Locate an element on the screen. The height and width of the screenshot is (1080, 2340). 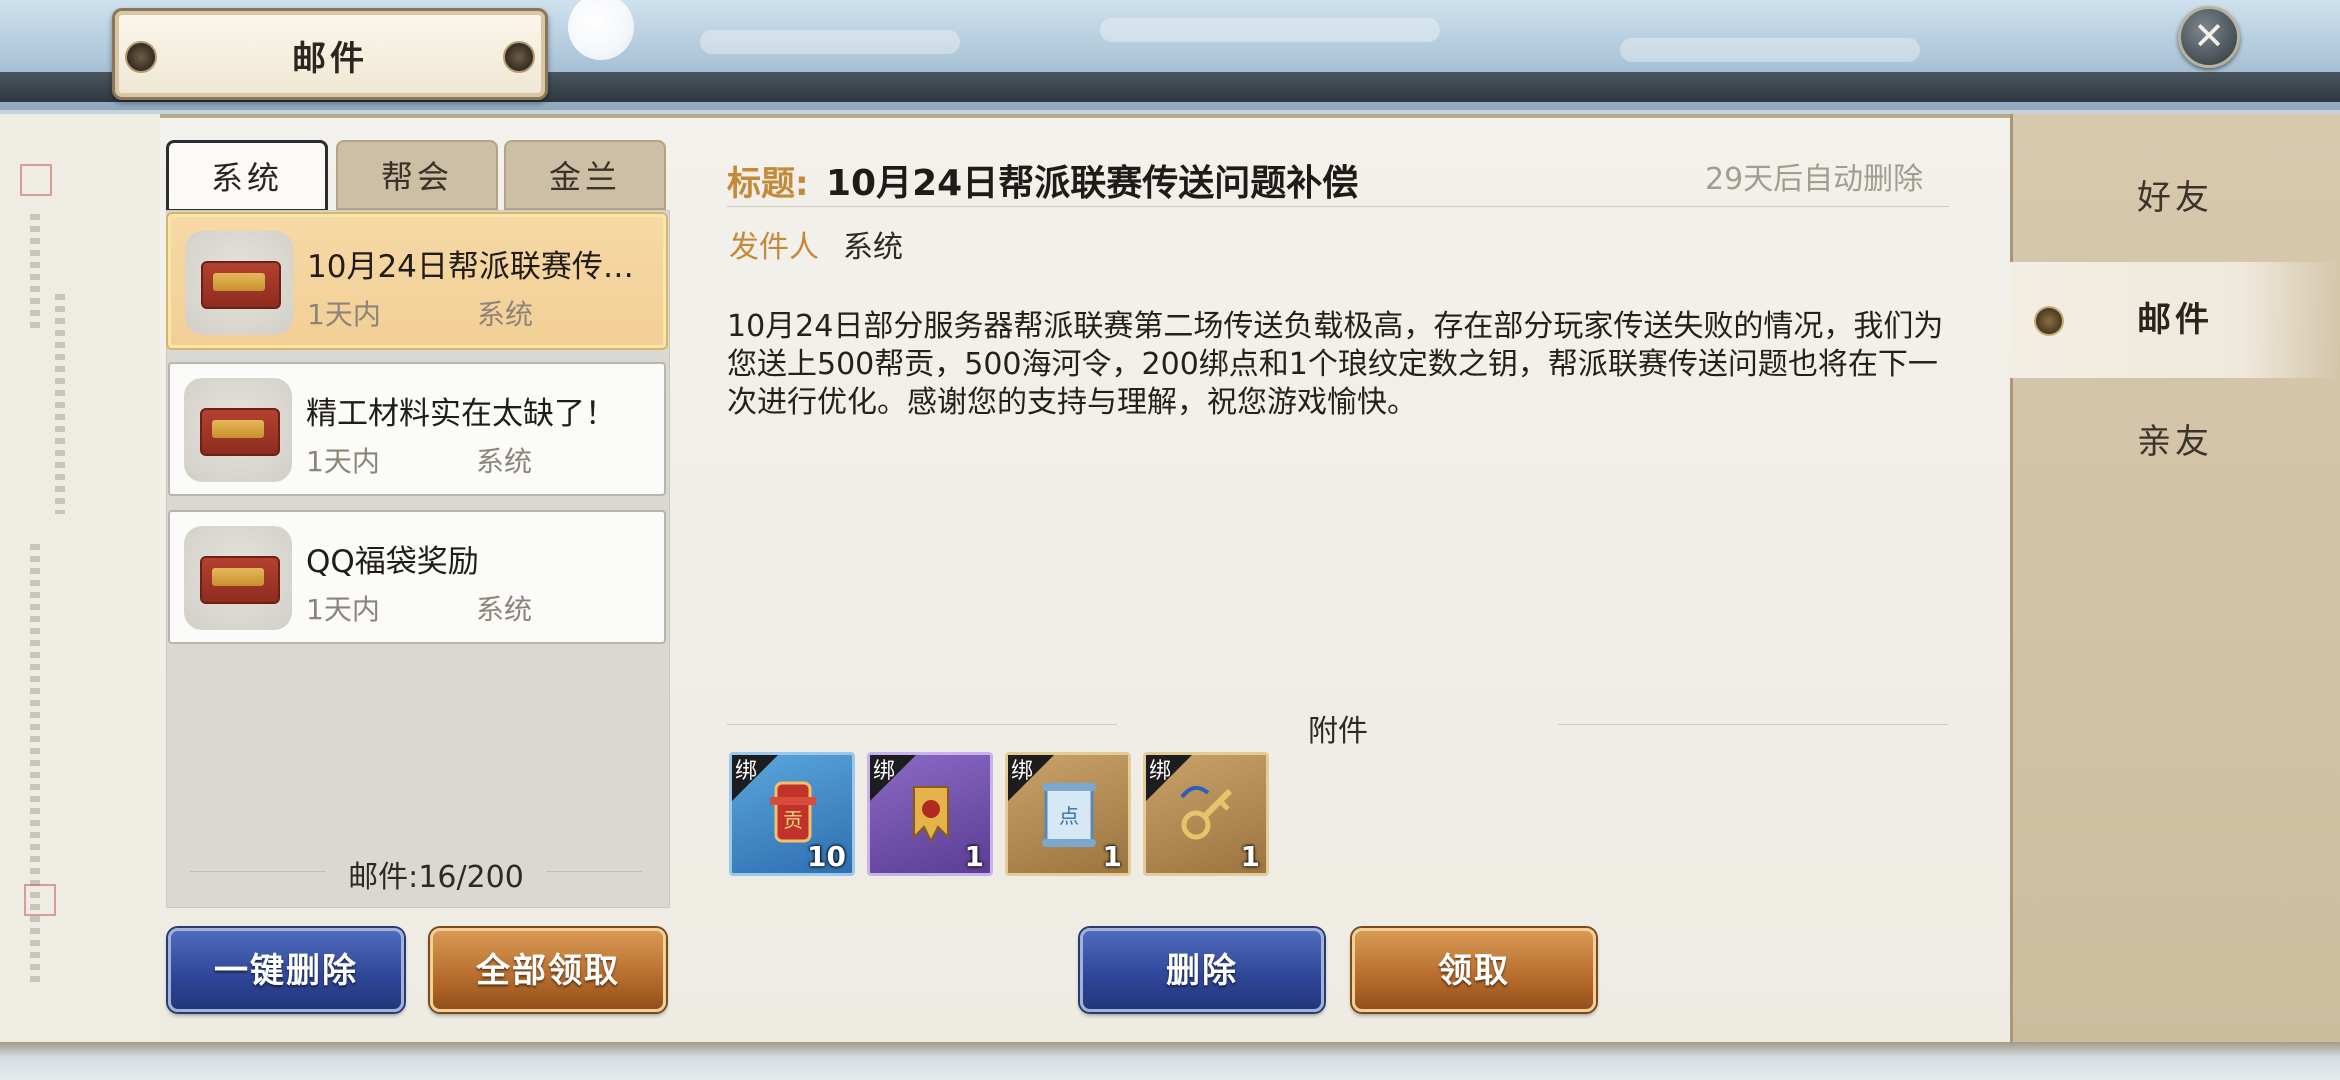
mail-detail-title: 10月24日帮派联赛传送问题补偿 is located at coordinates (1092, 183).